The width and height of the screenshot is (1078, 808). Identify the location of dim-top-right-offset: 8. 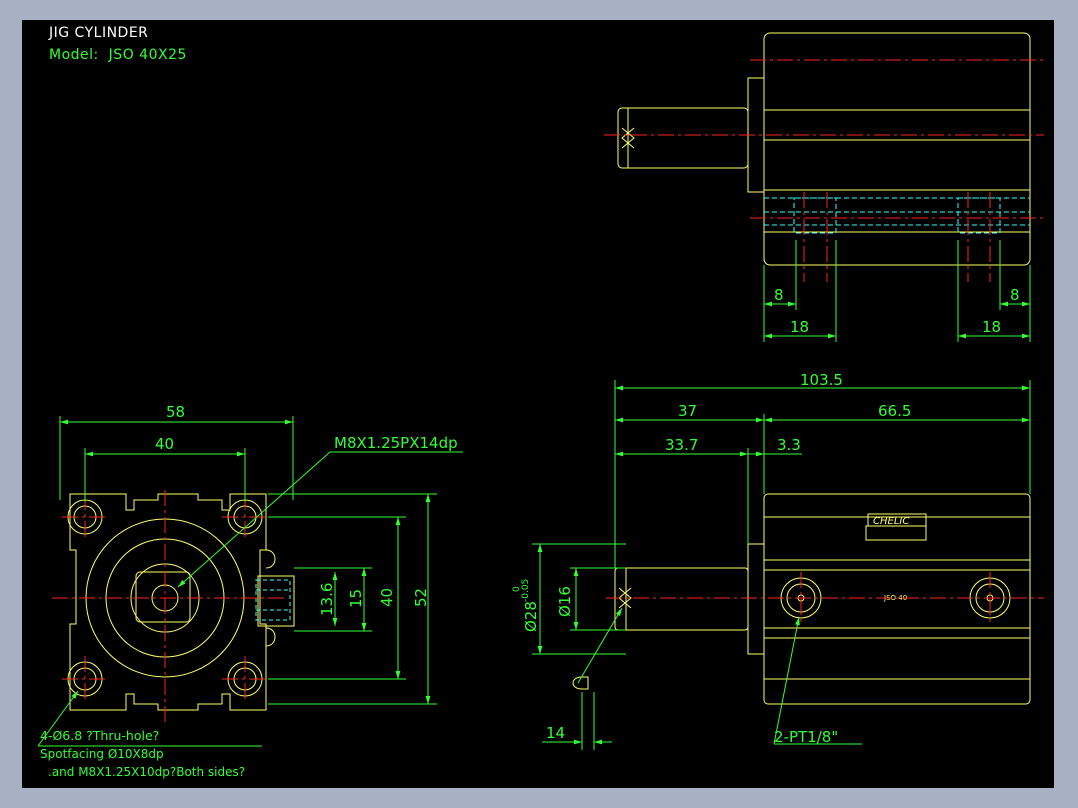
(1015, 295).